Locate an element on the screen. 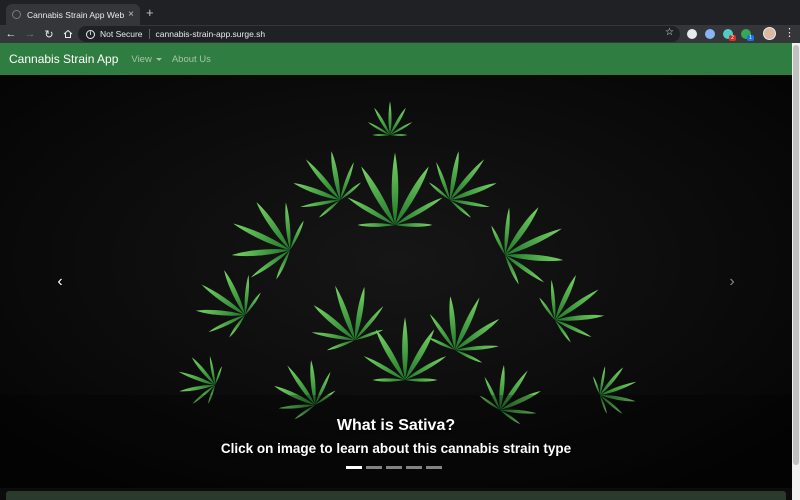 The image size is (800, 500). carousel-next-button: › is located at coordinates (732, 282).